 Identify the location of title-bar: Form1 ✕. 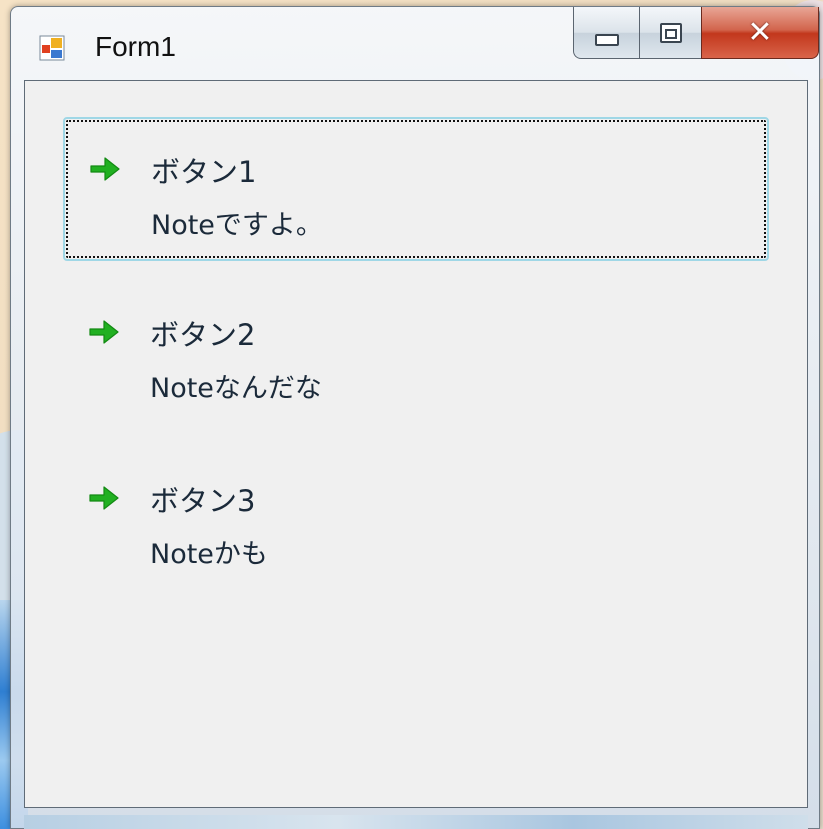
(415, 47).